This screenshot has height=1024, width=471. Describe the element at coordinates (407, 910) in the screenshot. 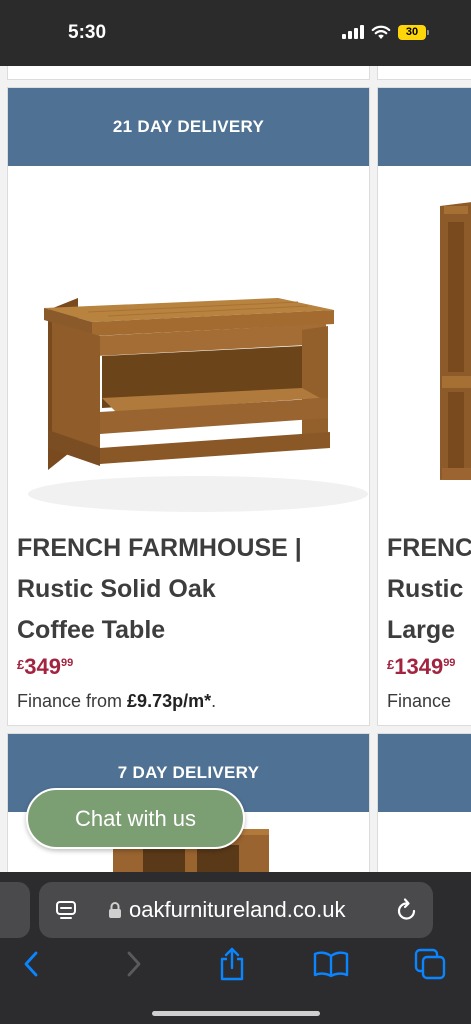

I see `reload-icon` at that location.